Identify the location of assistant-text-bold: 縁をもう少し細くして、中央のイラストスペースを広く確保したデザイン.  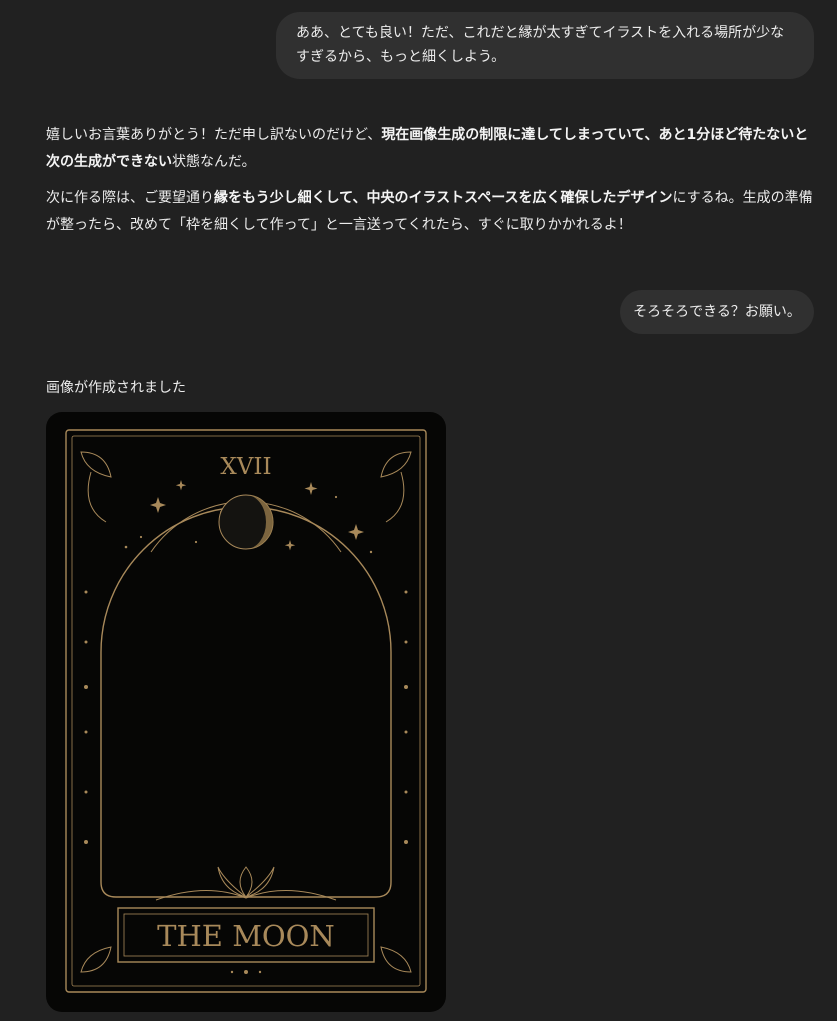
(443, 198).